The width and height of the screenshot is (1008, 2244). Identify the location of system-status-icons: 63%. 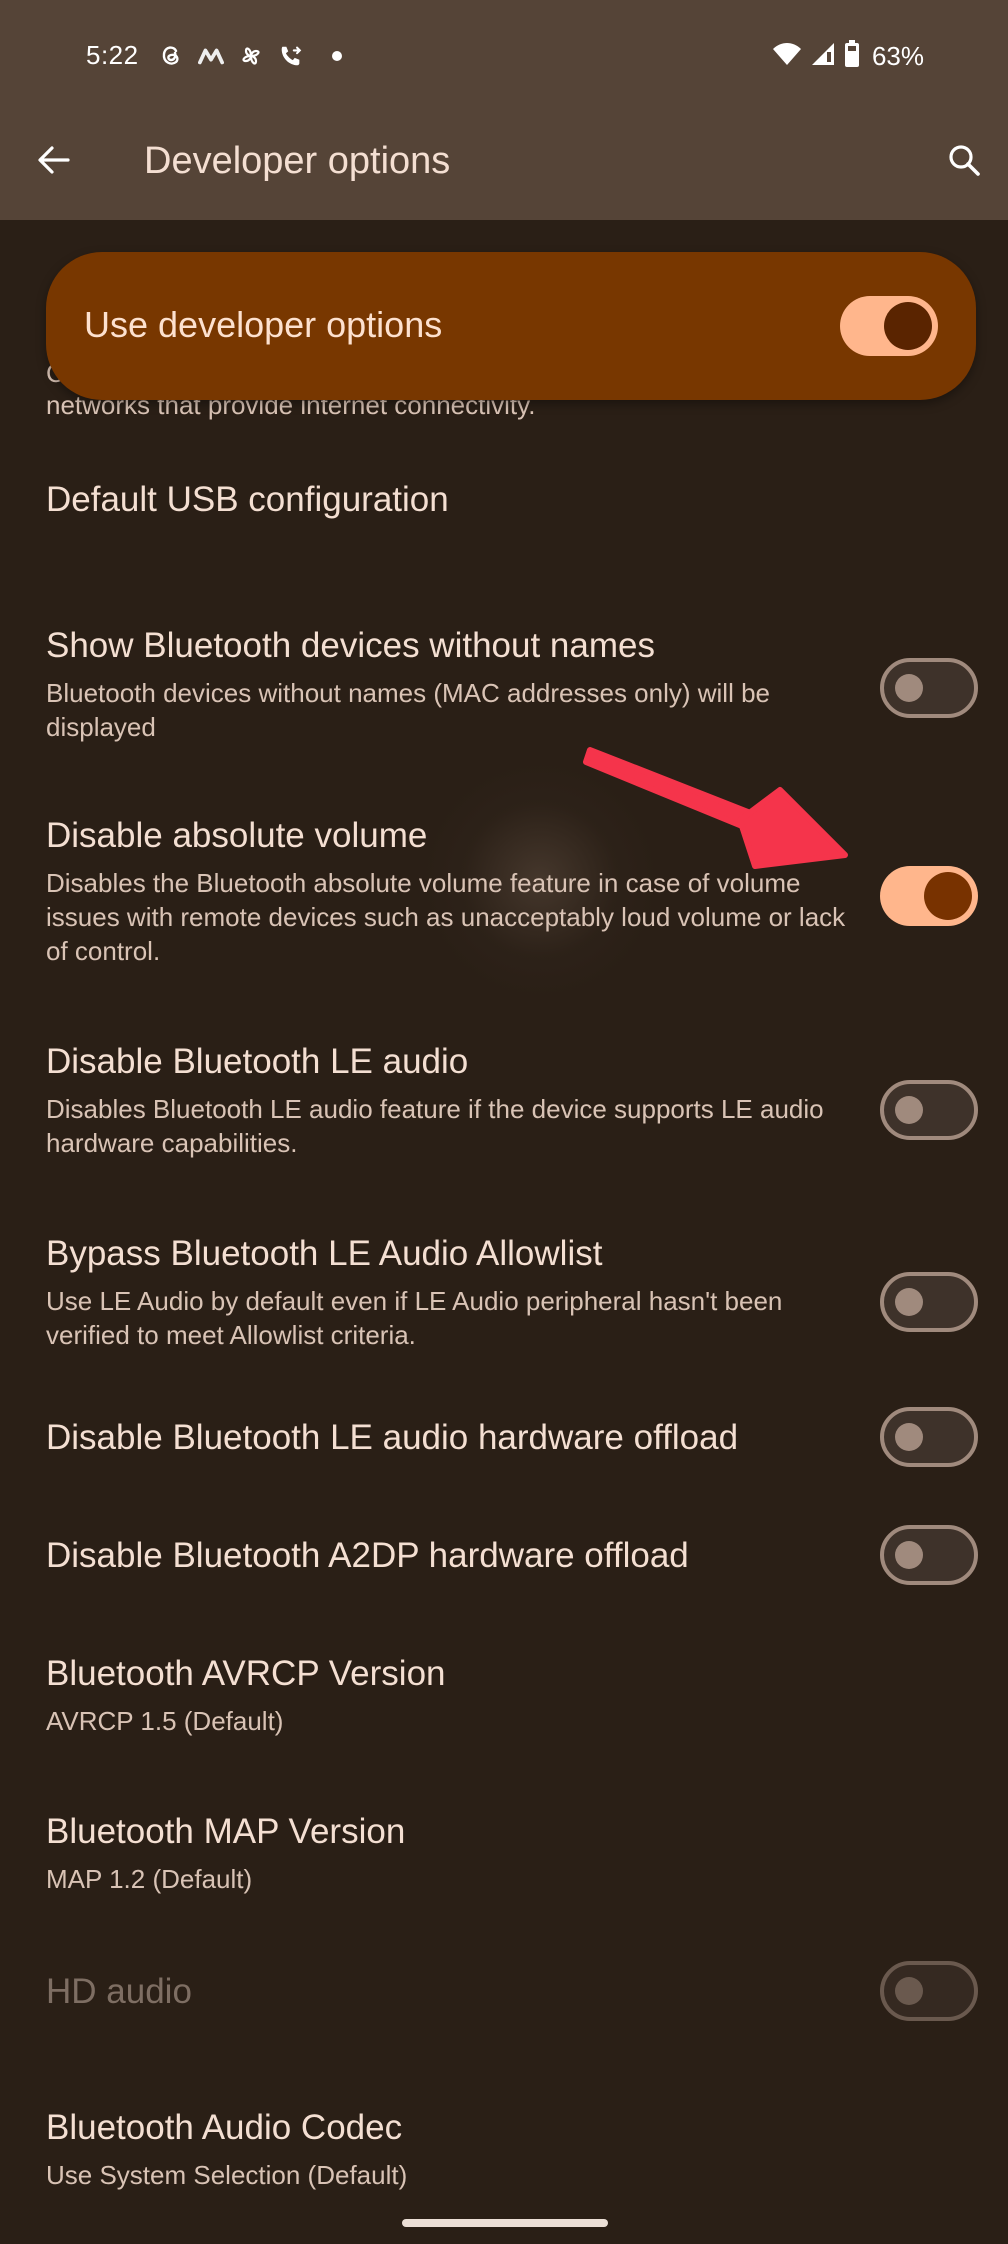
(848, 56).